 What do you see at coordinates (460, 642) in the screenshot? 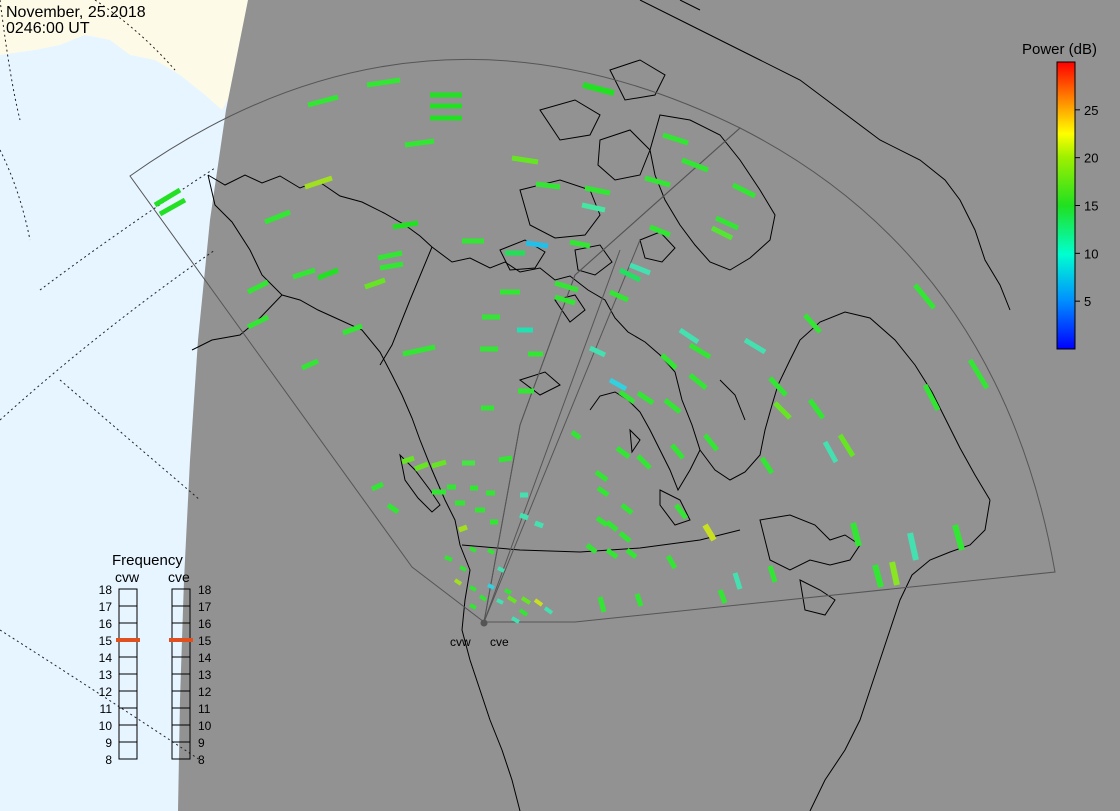
I see `radar-cvw-label: cvw` at bounding box center [460, 642].